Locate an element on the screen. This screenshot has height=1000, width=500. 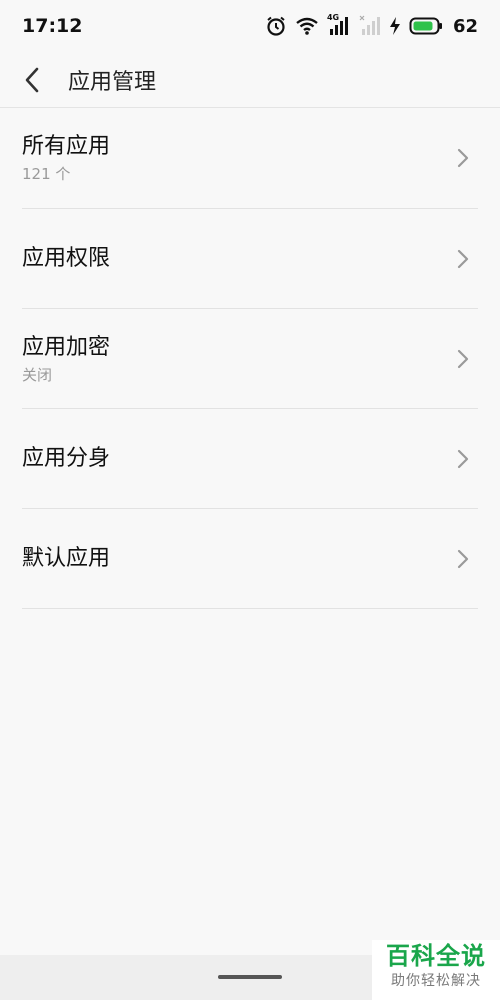
item-title: 应用加密 is located at coordinates (66, 347).